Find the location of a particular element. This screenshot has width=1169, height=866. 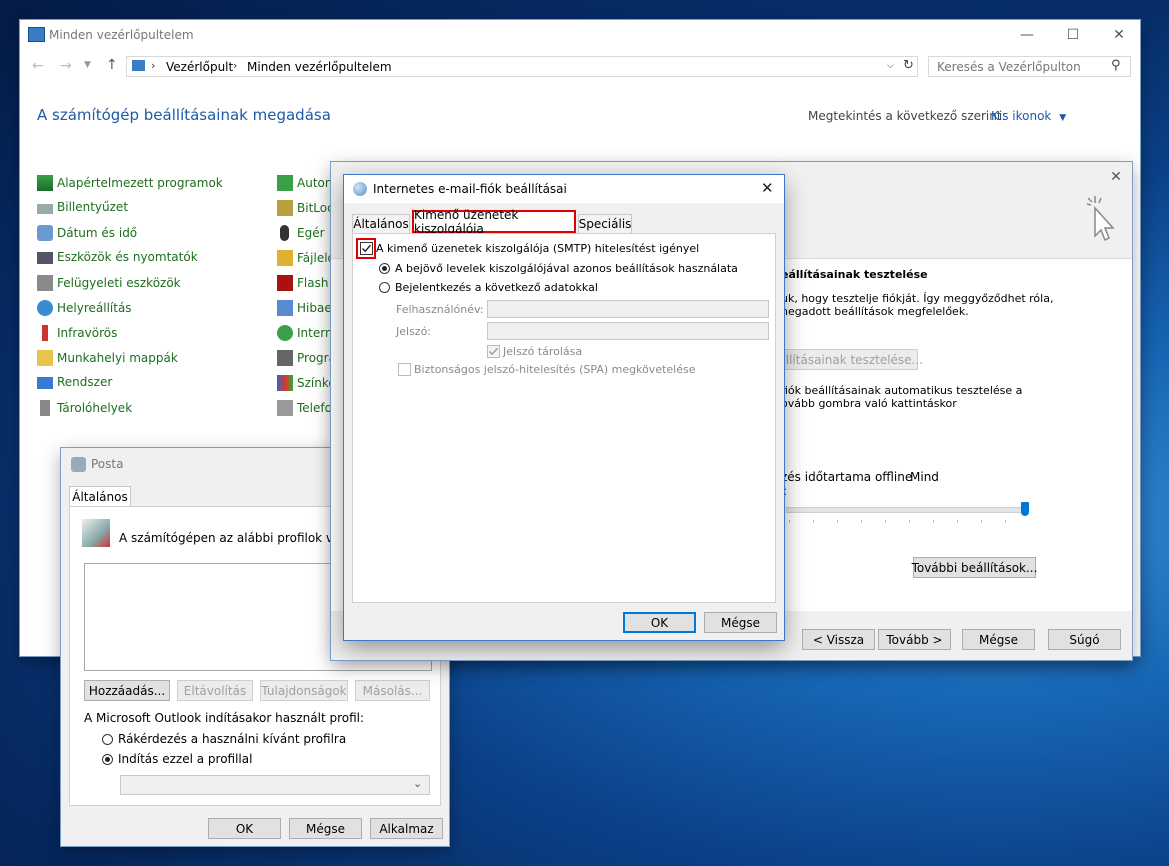

cp-item-label: Helyreállítás is located at coordinates (94, 308).